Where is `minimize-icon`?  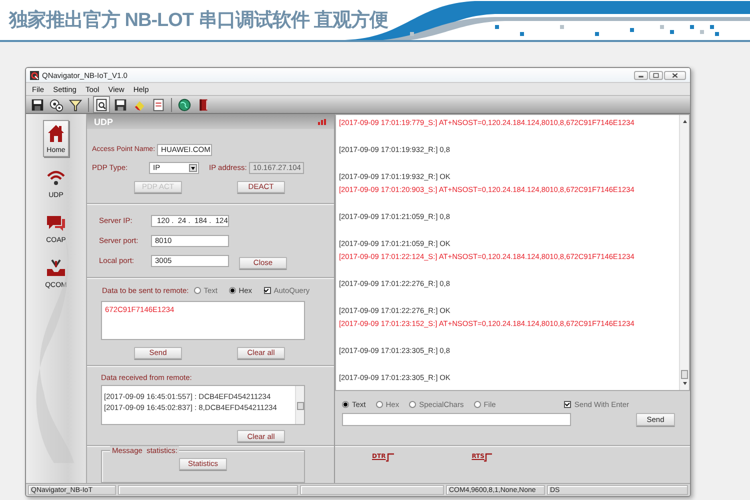 minimize-icon is located at coordinates (641, 75).